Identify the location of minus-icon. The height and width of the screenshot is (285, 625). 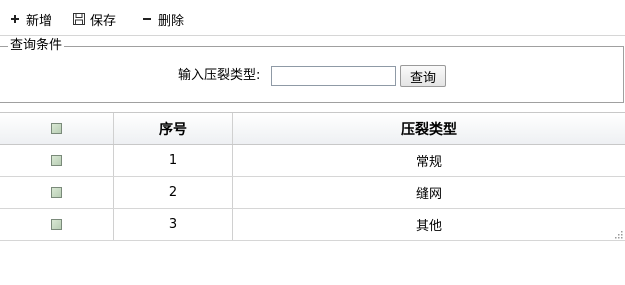
(147, 19).